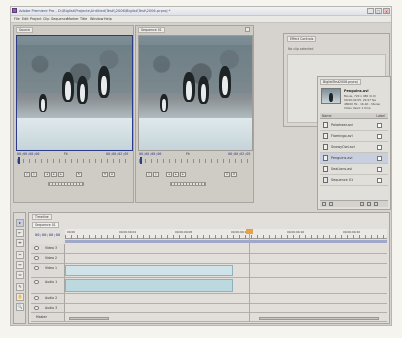 The height and width of the screenshot is (338, 402). I want to click on track-audio-3: Audio 3, so click(209, 308).